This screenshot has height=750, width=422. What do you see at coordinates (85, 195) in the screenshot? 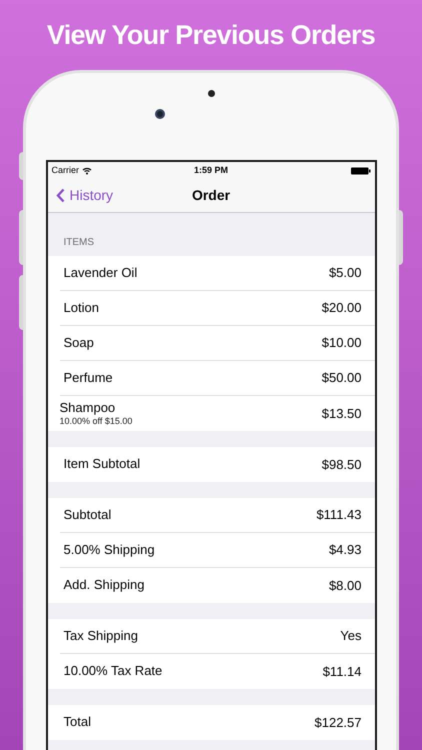
I see `back-button: History` at bounding box center [85, 195].